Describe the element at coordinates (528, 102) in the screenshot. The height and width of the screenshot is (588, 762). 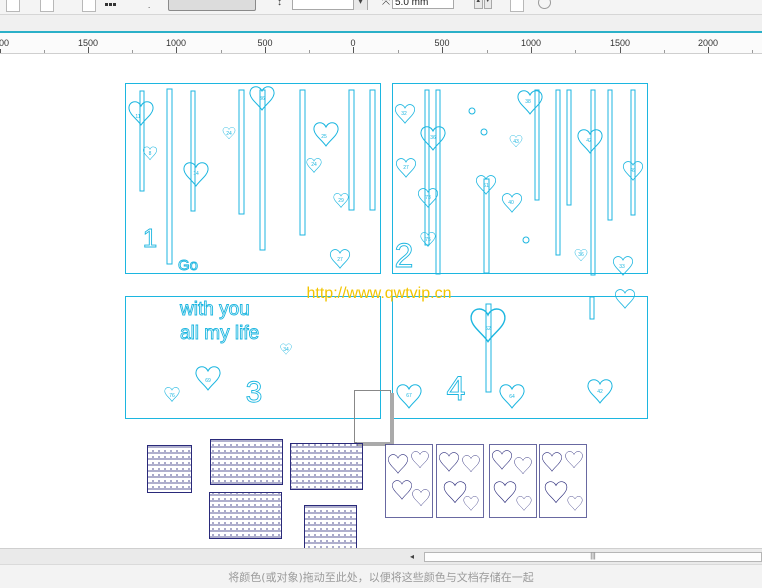
I see `heart-label: 38` at that location.